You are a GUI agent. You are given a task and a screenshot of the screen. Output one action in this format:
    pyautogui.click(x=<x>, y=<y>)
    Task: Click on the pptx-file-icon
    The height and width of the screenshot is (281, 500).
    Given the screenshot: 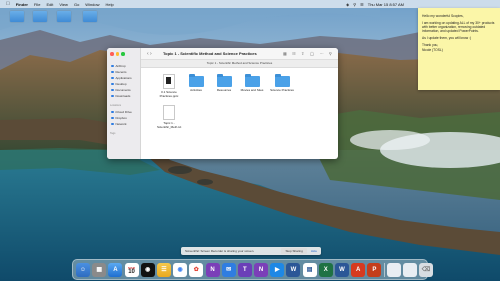 What is the action you would take?
    pyautogui.click(x=169, y=81)
    